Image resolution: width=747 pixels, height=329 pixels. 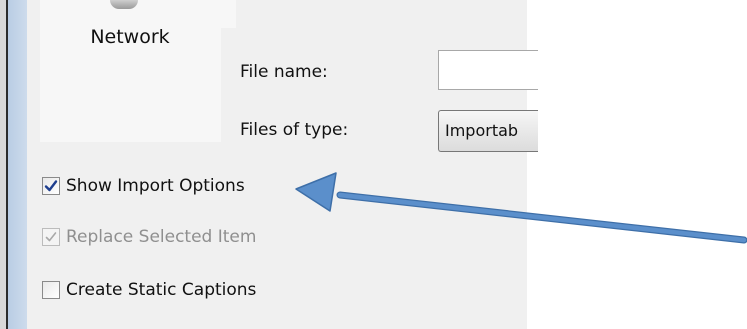 I want to click on replace-selected-item-row: Replace Selected Item, so click(x=149, y=237).